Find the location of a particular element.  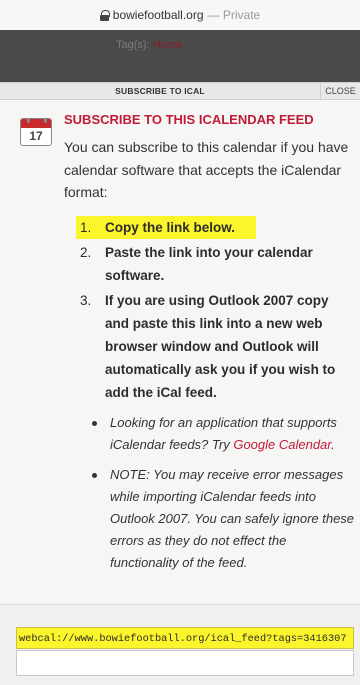

step-number: 1. is located at coordinates (86, 227).